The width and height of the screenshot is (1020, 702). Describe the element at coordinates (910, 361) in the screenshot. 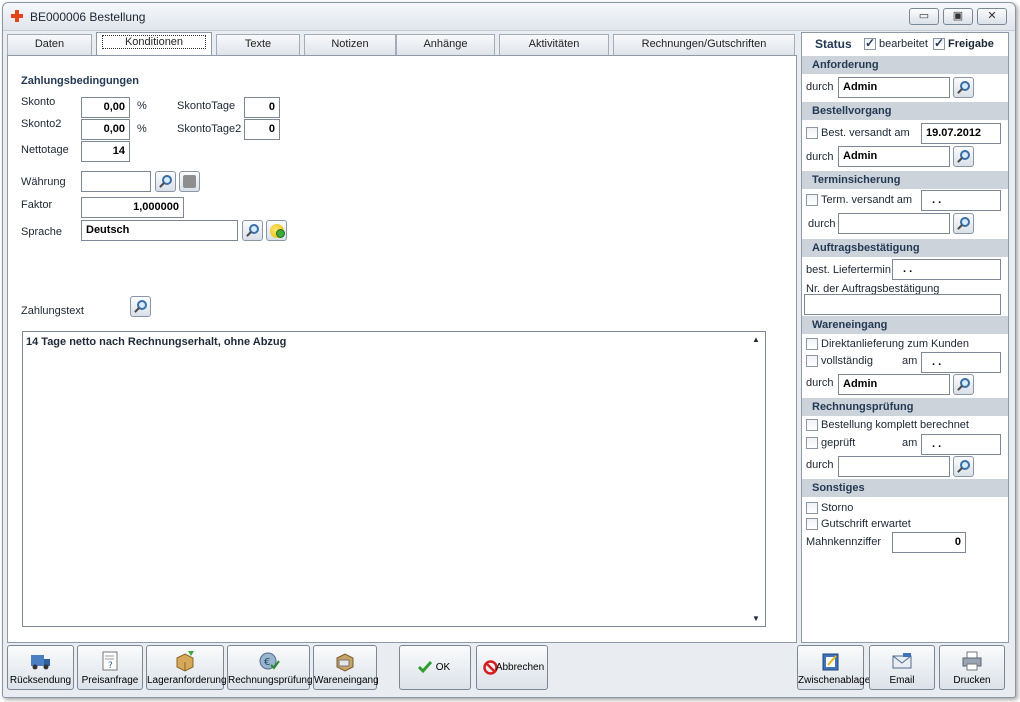

I see `wareneingang-am-label: am` at that location.